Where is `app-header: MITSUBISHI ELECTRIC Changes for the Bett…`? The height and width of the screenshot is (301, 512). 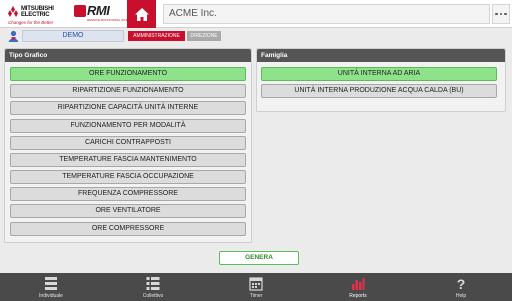 app-header: MITSUBISHI ELECTRIC Changes for the Bett… is located at coordinates (256, 14).